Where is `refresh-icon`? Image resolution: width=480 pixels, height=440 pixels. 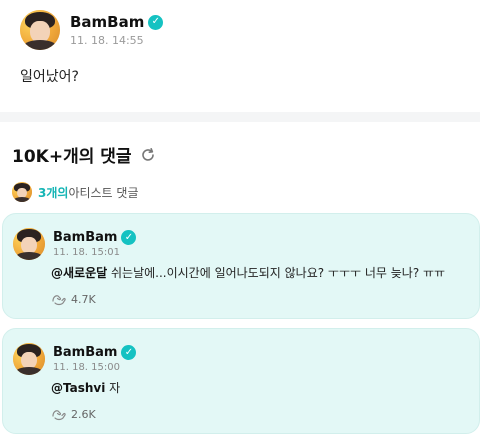
refresh-icon is located at coordinates (148, 155).